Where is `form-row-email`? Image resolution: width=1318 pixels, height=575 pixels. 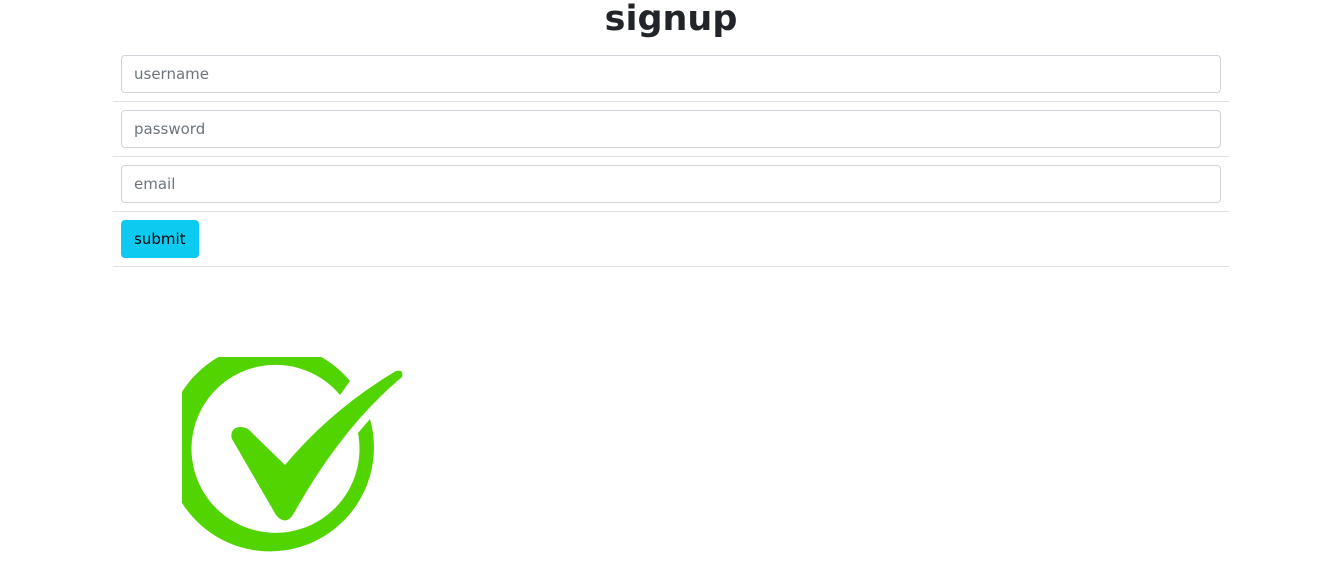 form-row-email is located at coordinates (671, 184).